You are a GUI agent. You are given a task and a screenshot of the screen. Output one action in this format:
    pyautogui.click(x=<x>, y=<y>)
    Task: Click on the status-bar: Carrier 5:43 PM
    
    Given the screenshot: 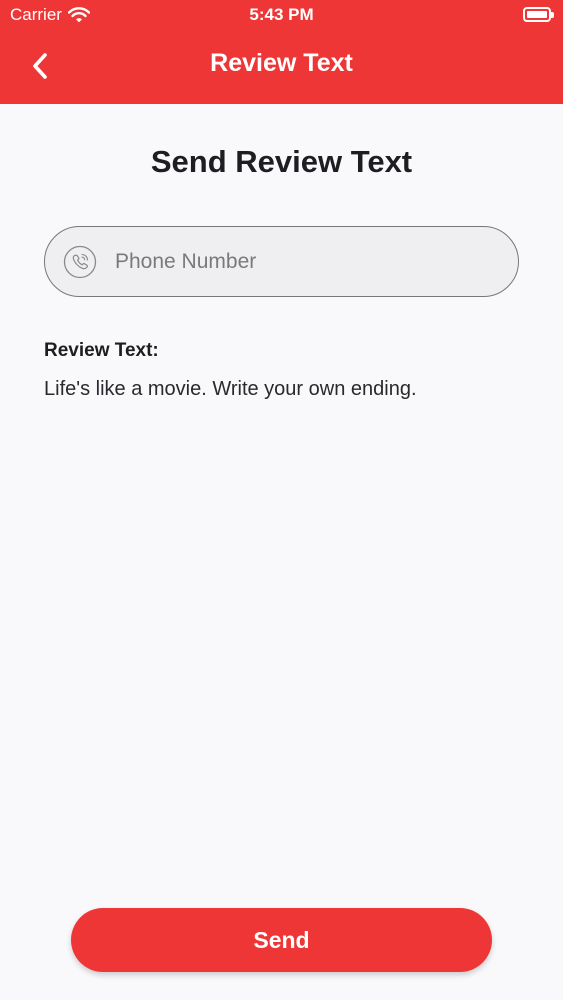 What is the action you would take?
    pyautogui.click(x=281, y=15)
    